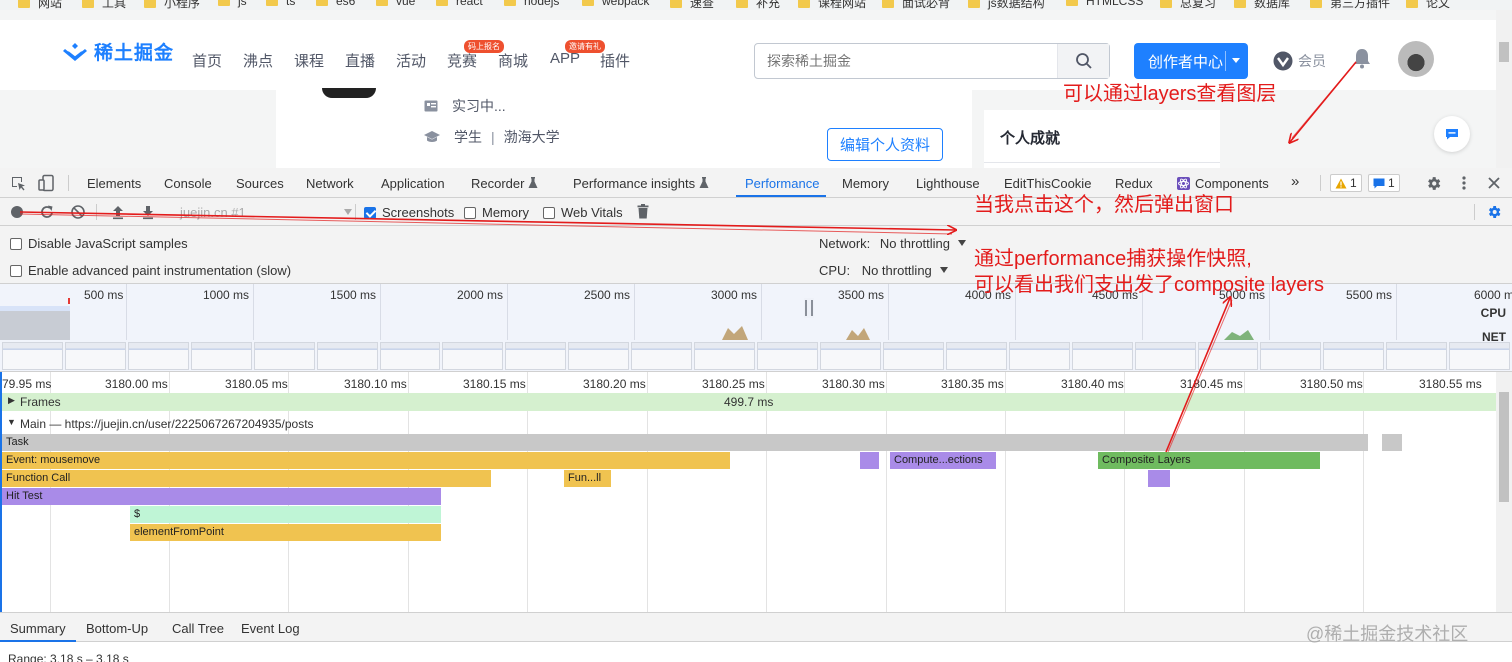 The image size is (1512, 662). What do you see at coordinates (782, 183) in the screenshot?
I see `tab-performance: Performance` at bounding box center [782, 183].